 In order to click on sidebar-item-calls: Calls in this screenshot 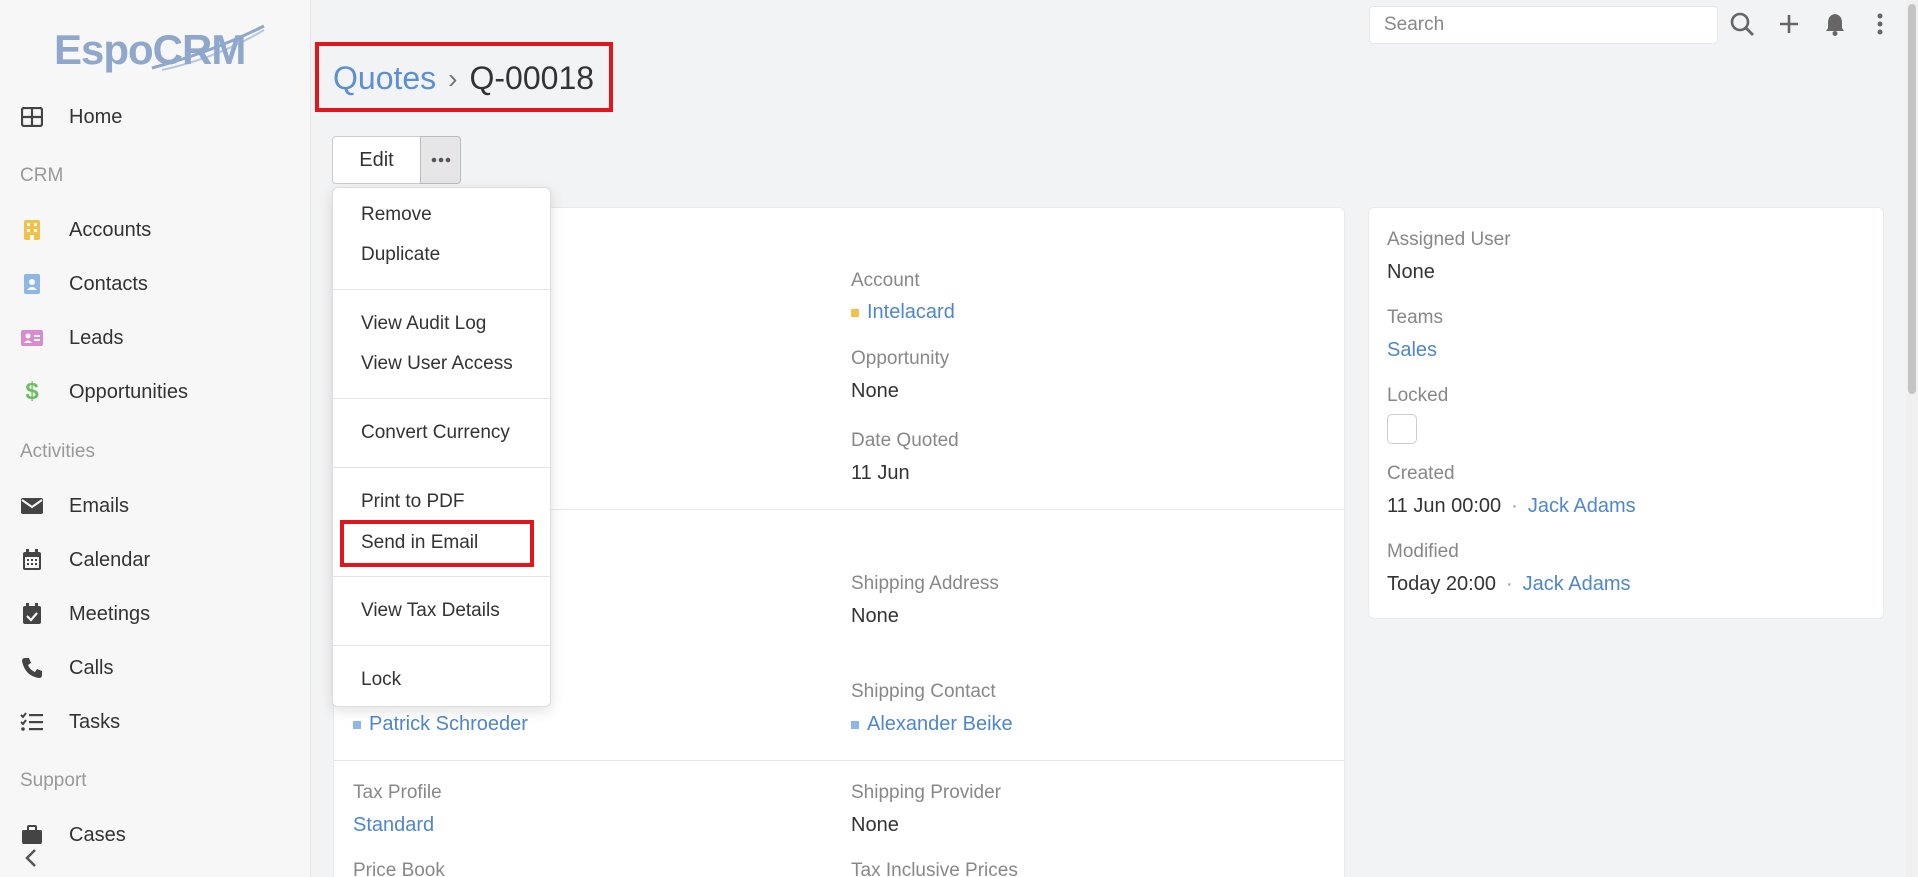, I will do `click(155, 668)`.